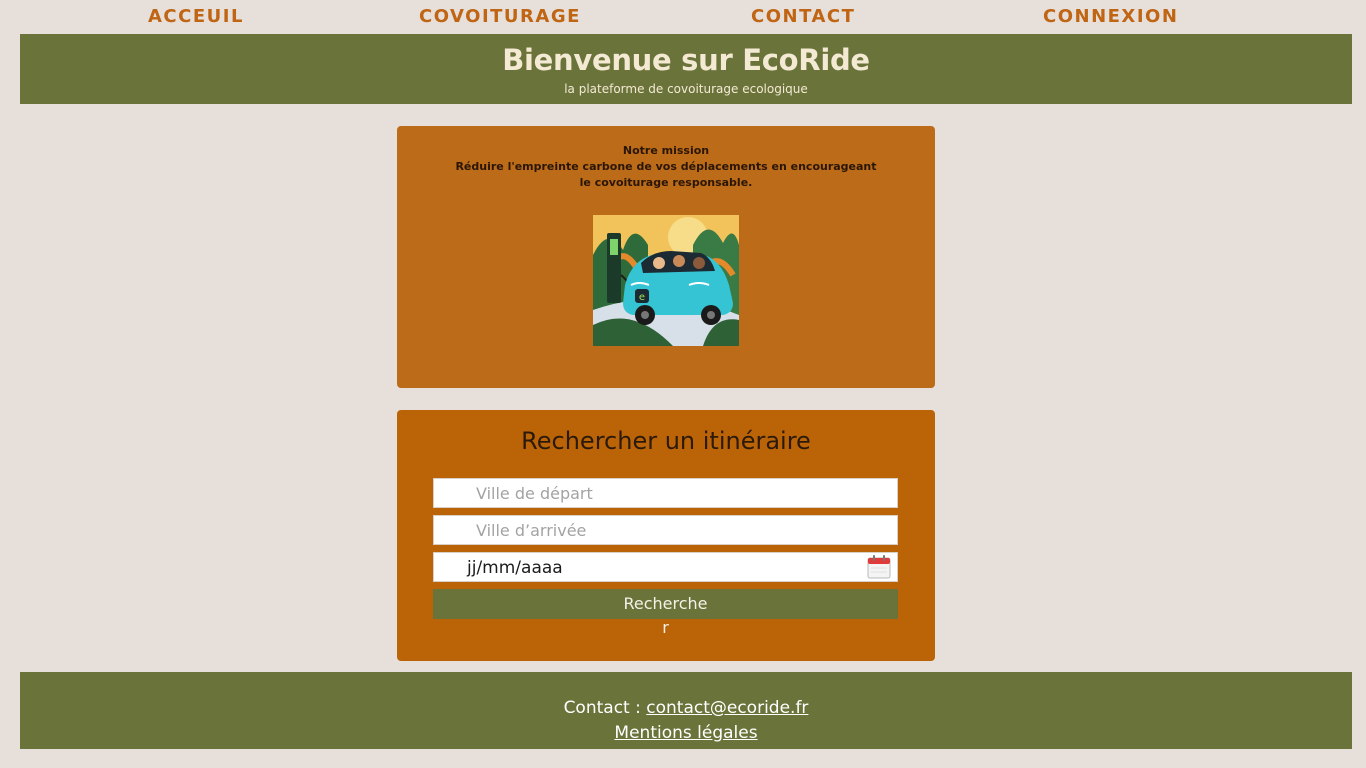  What do you see at coordinates (605, 708) in the screenshot?
I see `footer-contact-label: Contact :` at bounding box center [605, 708].